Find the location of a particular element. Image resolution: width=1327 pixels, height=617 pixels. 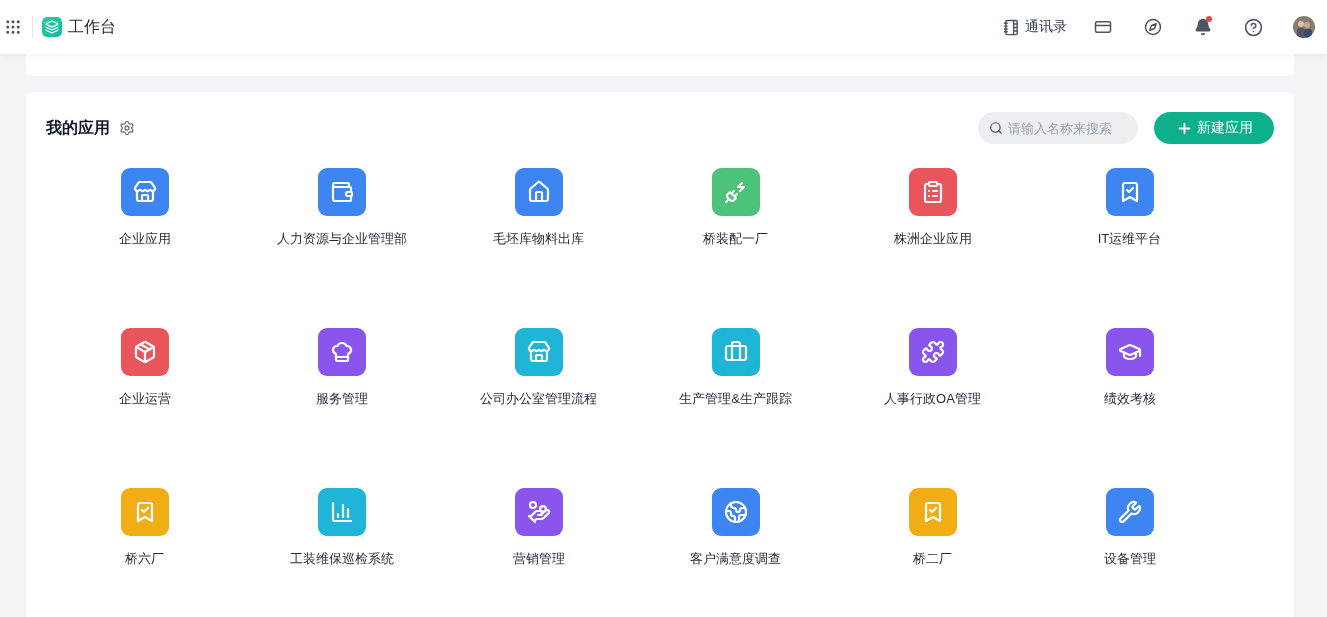

contacts-button: 通讯录 is located at coordinates (1035, 27).